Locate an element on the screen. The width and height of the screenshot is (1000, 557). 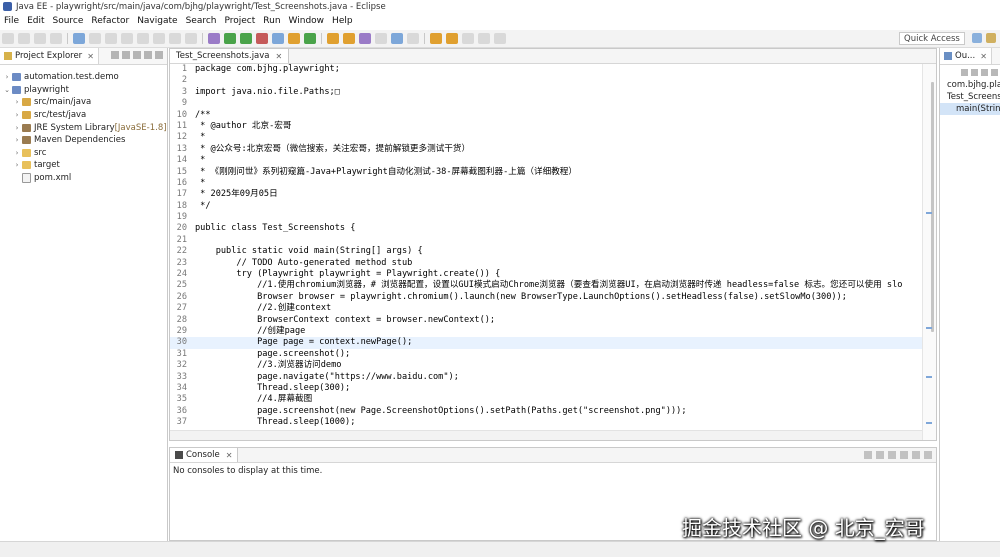
save-icon is located at coordinates (24, 38).